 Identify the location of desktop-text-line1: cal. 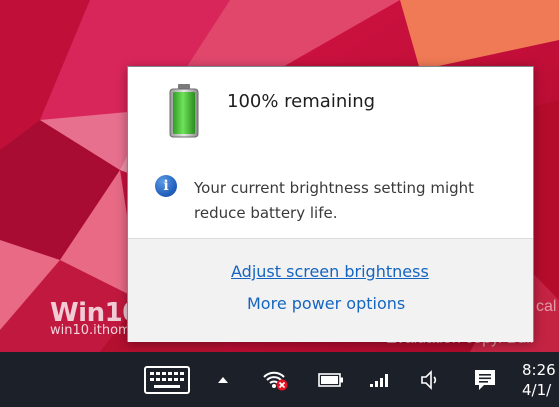
(546, 306).